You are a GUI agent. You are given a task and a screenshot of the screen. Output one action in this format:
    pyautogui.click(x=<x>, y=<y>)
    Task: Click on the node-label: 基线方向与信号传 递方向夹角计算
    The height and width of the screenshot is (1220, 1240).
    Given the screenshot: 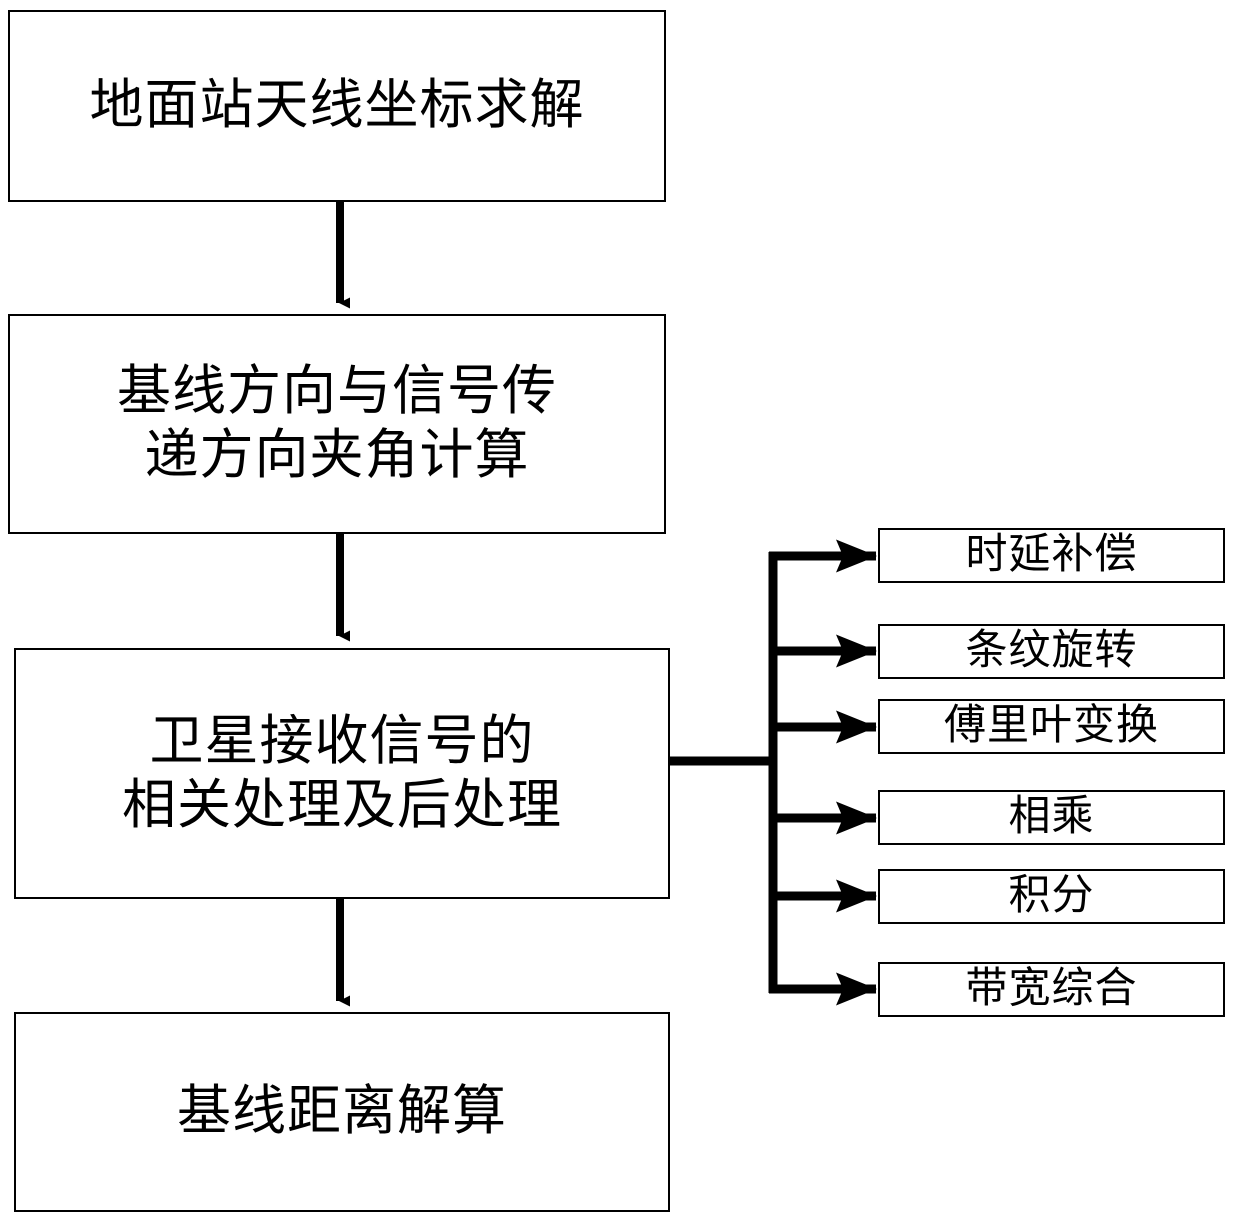 What is the action you would take?
    pyautogui.click(x=337, y=423)
    